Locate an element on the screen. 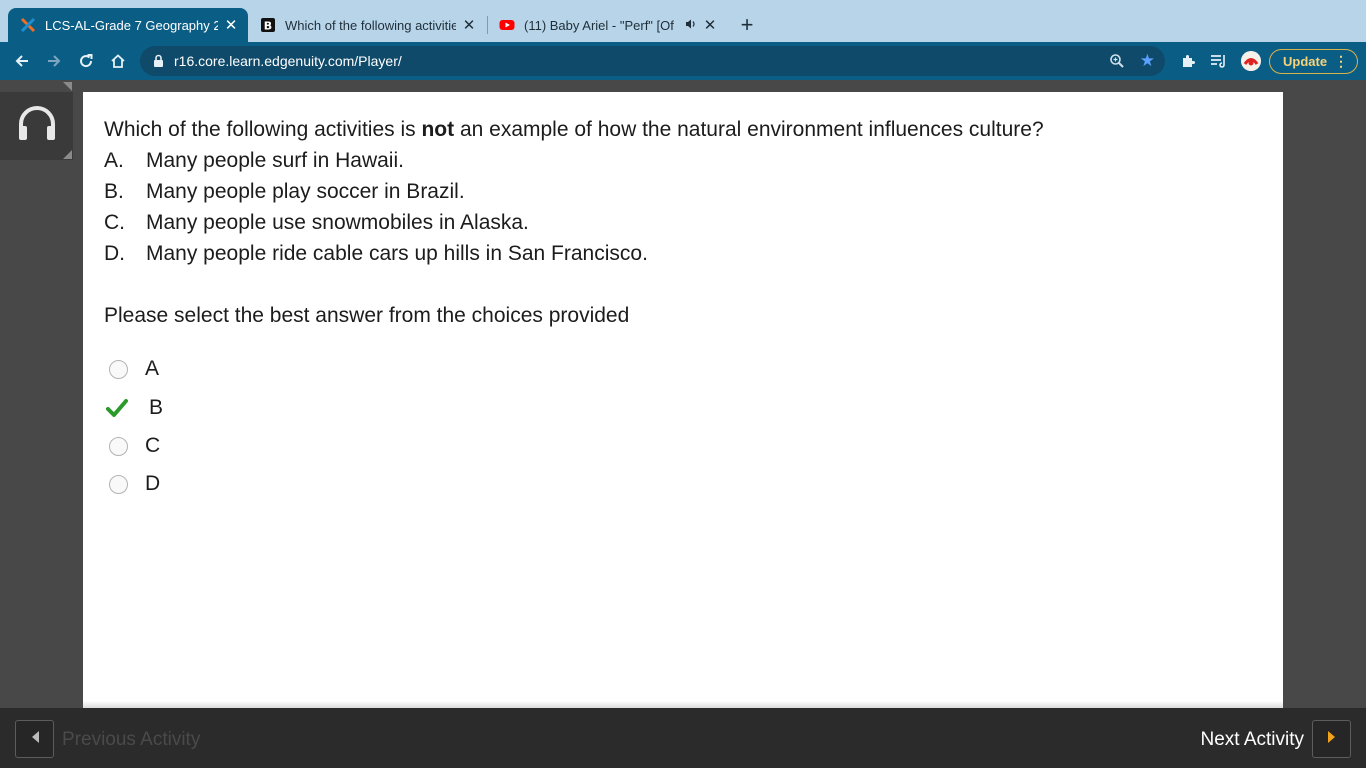 Image resolution: width=1366 pixels, height=768 pixels. reload-button is located at coordinates (86, 61).